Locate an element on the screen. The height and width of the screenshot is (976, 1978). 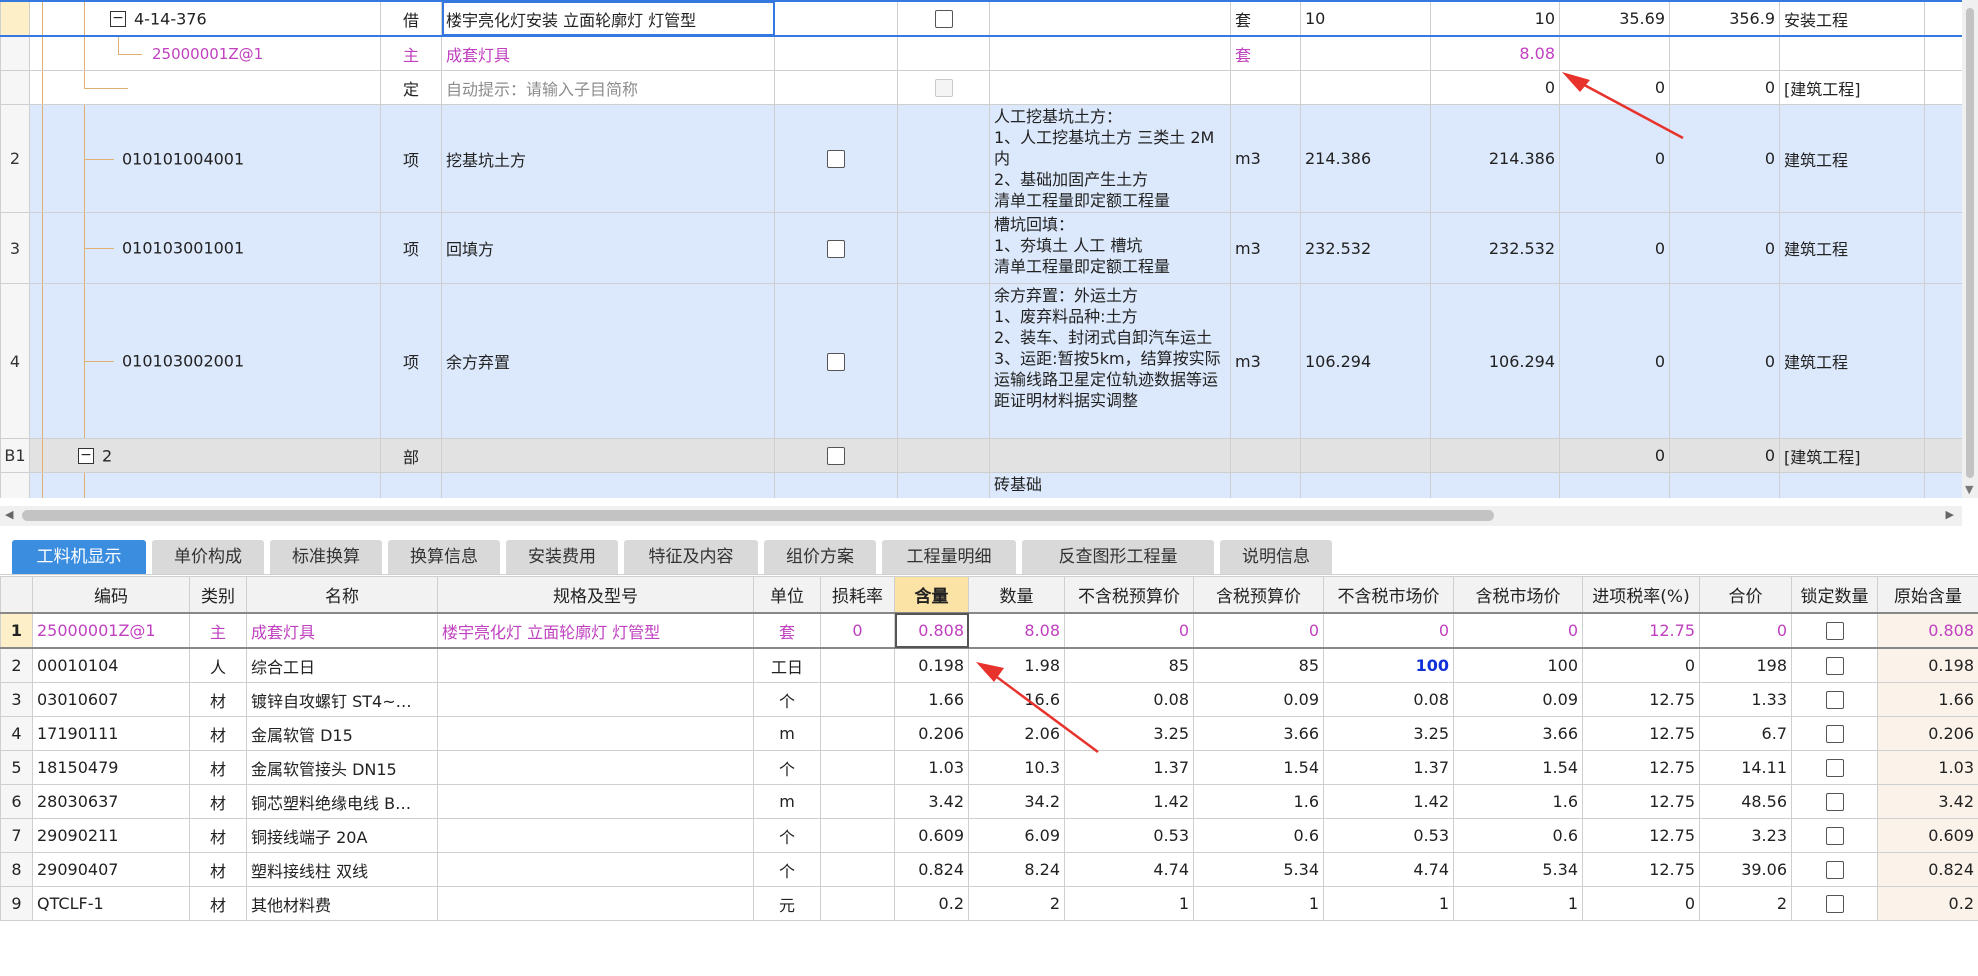
pretax-budget-cell: 1 is located at coordinates (1129, 903).